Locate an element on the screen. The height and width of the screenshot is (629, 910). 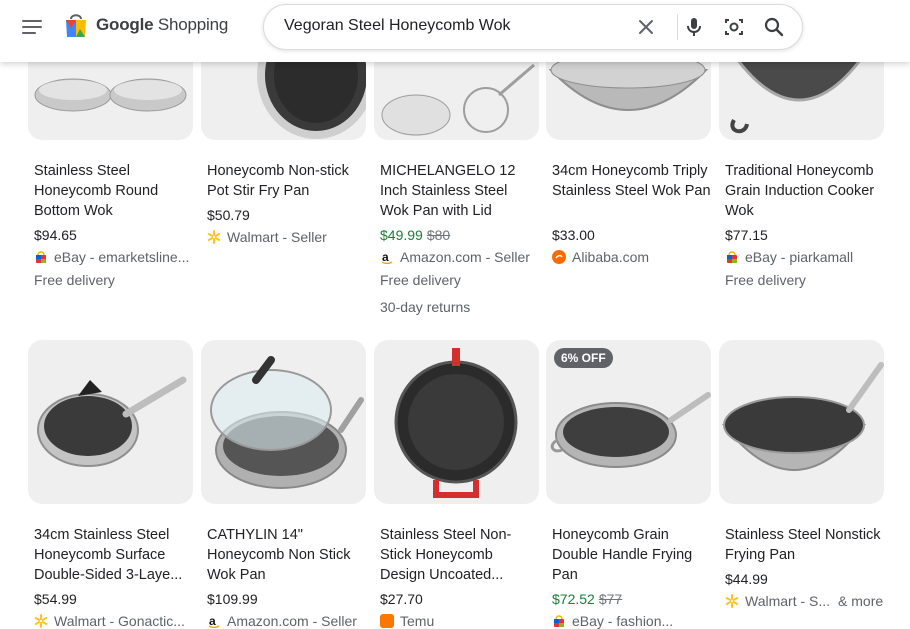
product-price: $50.79 is located at coordinates (228, 215).